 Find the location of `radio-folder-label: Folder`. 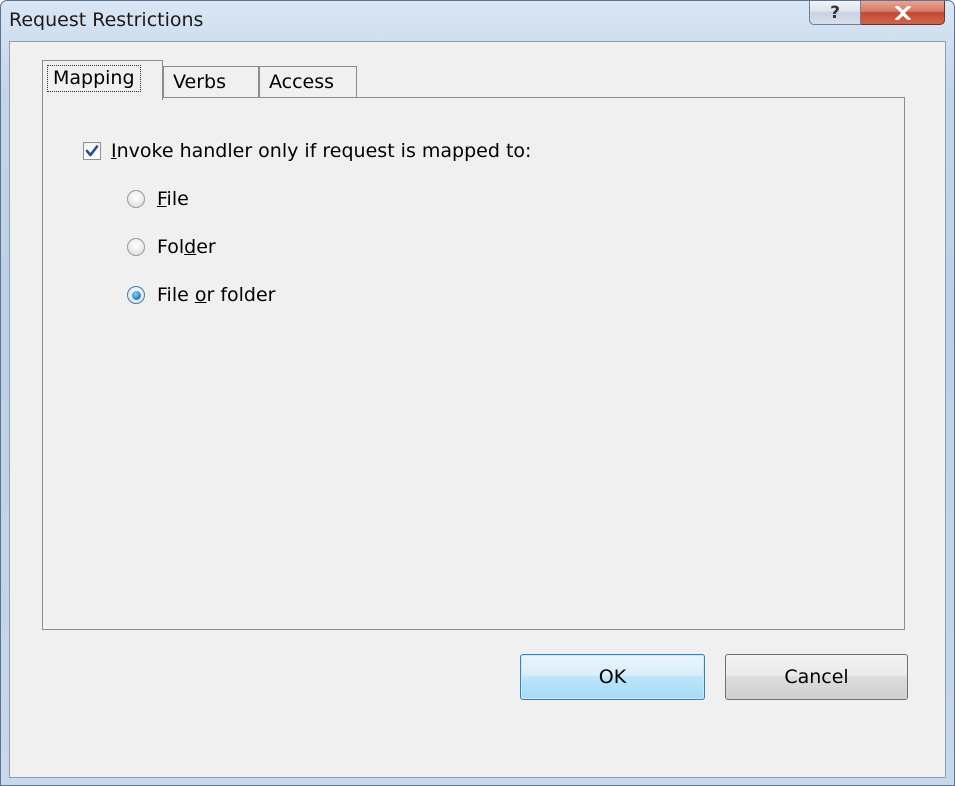

radio-folder-label: Folder is located at coordinates (186, 247).